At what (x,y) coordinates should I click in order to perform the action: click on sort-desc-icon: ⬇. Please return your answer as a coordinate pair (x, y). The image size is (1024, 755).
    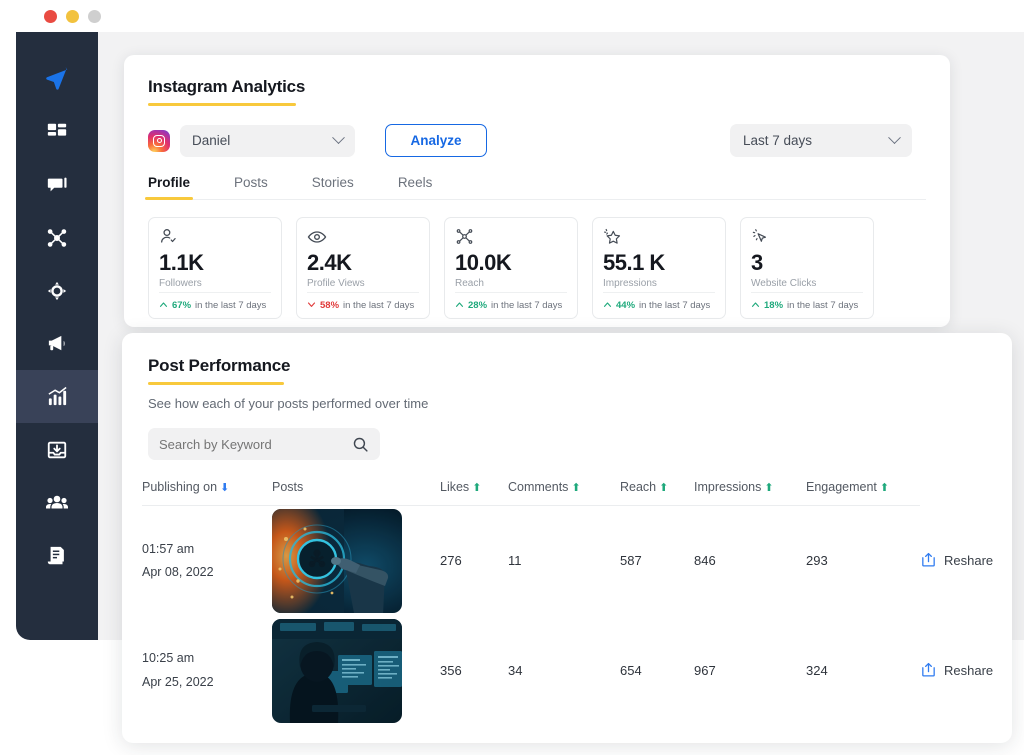
    Looking at the image, I should click on (225, 488).